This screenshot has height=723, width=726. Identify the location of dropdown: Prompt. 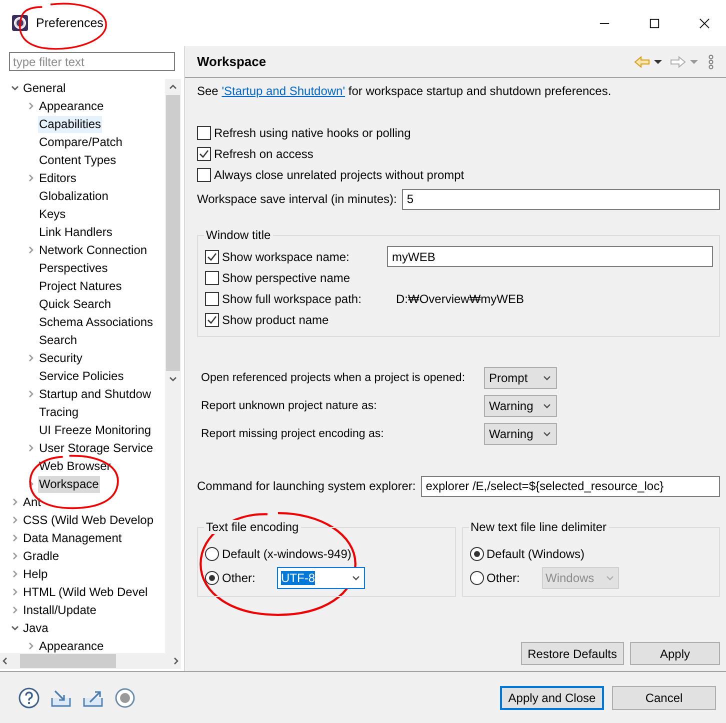
(520, 378).